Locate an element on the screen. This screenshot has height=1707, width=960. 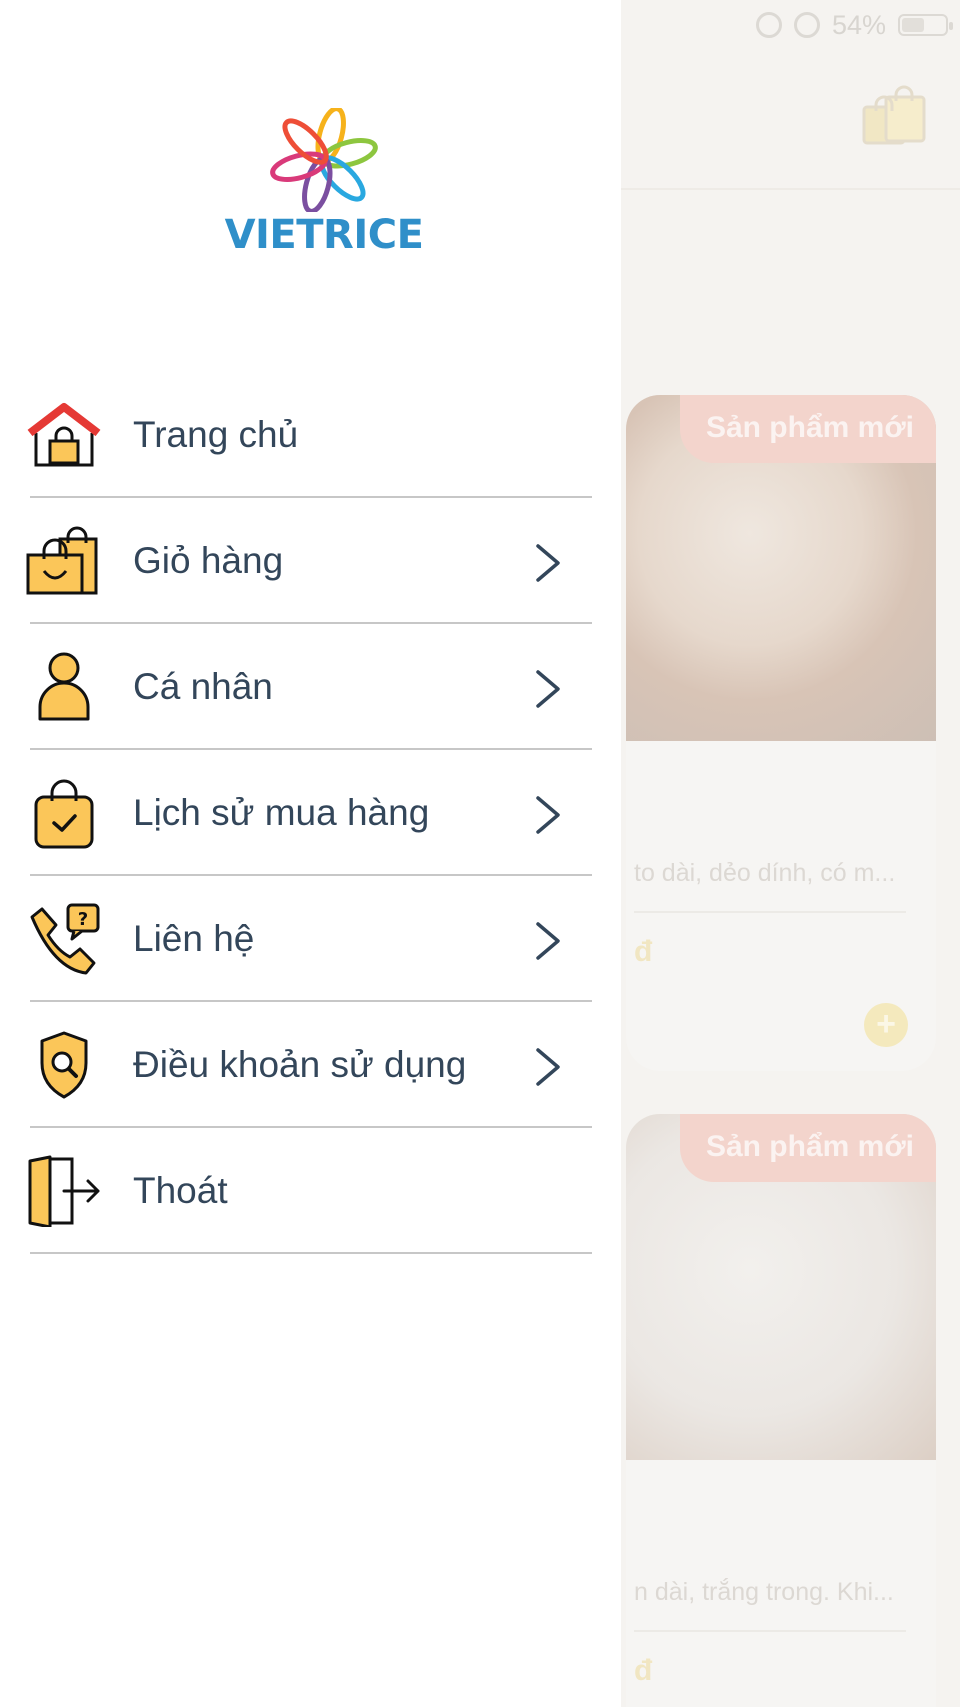
battery-percent: 54% is located at coordinates (858, 24).